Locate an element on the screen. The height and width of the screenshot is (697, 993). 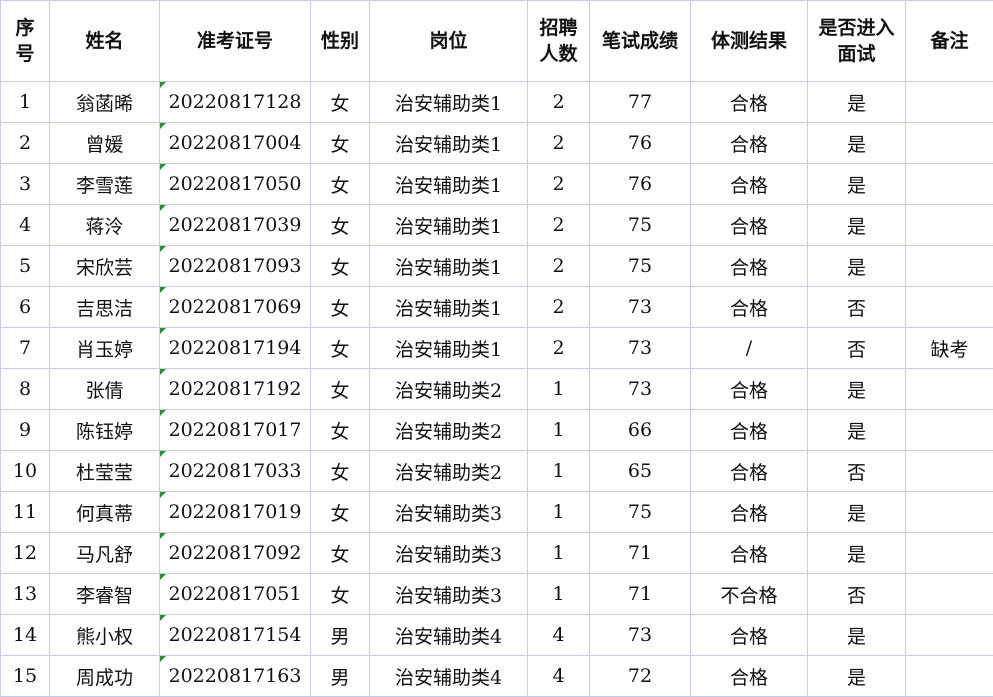
cell-written: 65 is located at coordinates (640, 471).